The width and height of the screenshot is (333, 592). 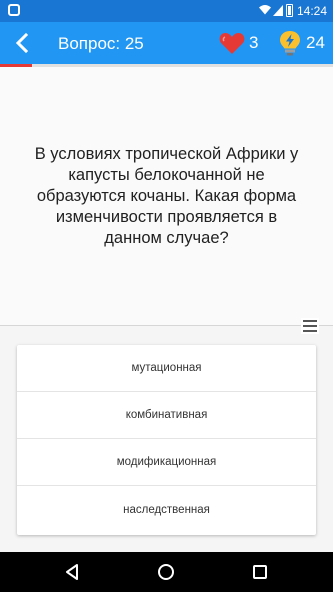 What do you see at coordinates (166, 462) in the screenshot?
I see `answer-option: модификационная` at bounding box center [166, 462].